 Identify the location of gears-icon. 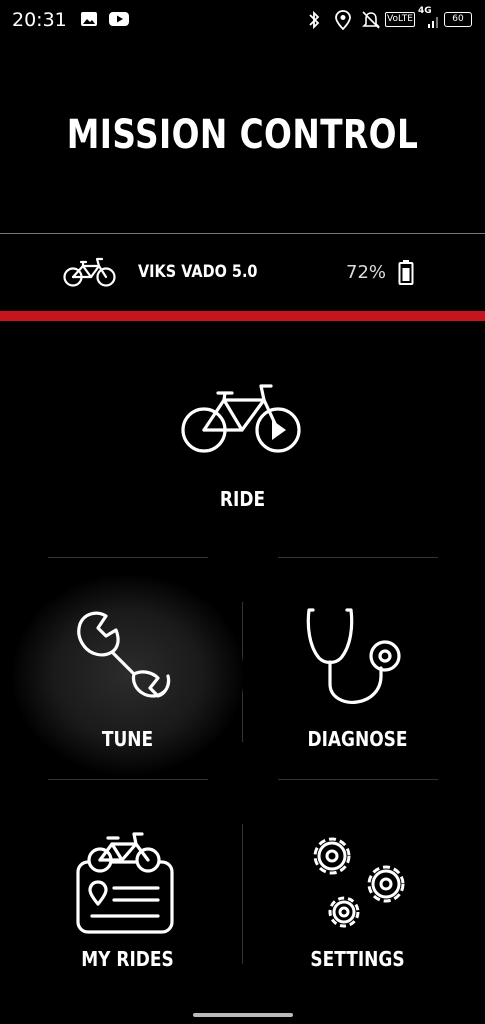
(356, 882).